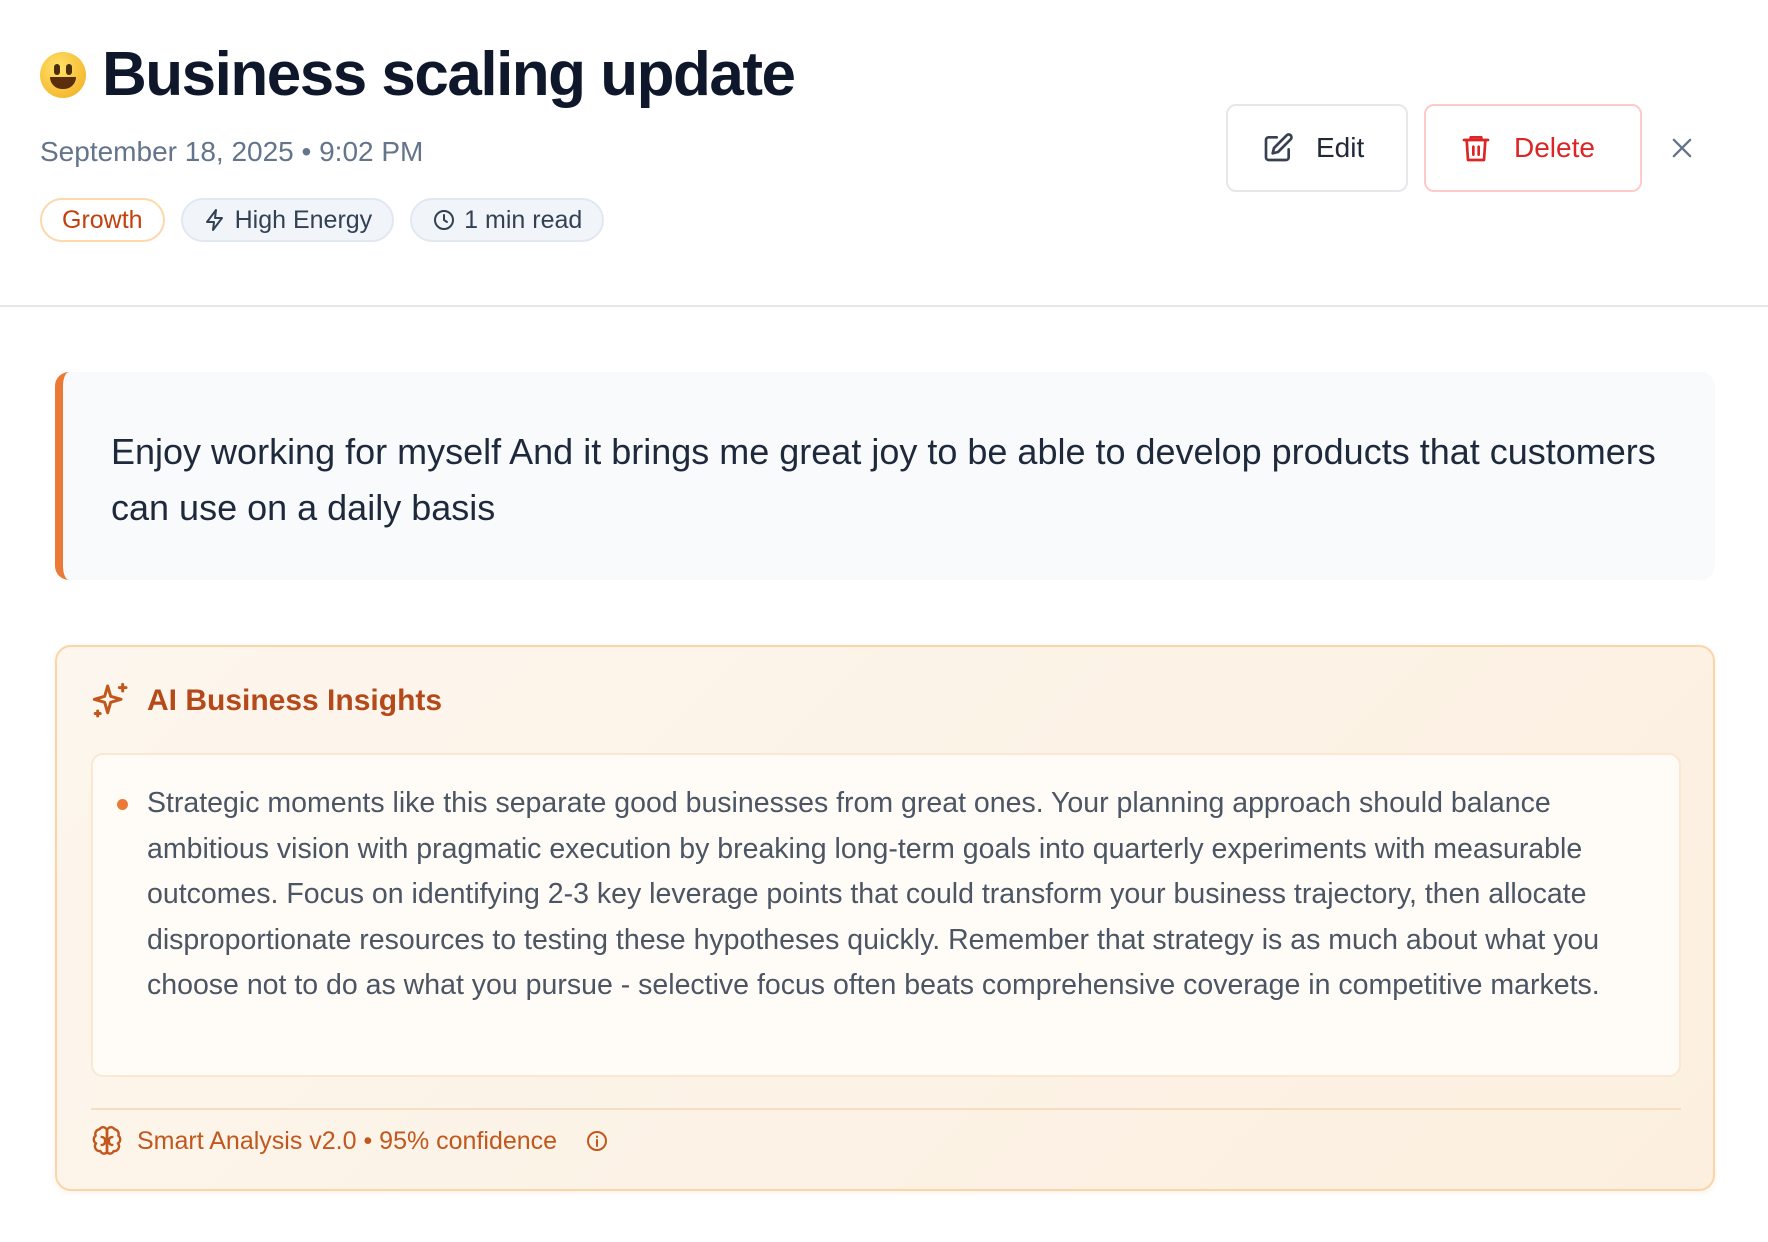 This screenshot has height=1242, width=1768. What do you see at coordinates (1340, 147) in the screenshot?
I see `edit-label: Edit` at bounding box center [1340, 147].